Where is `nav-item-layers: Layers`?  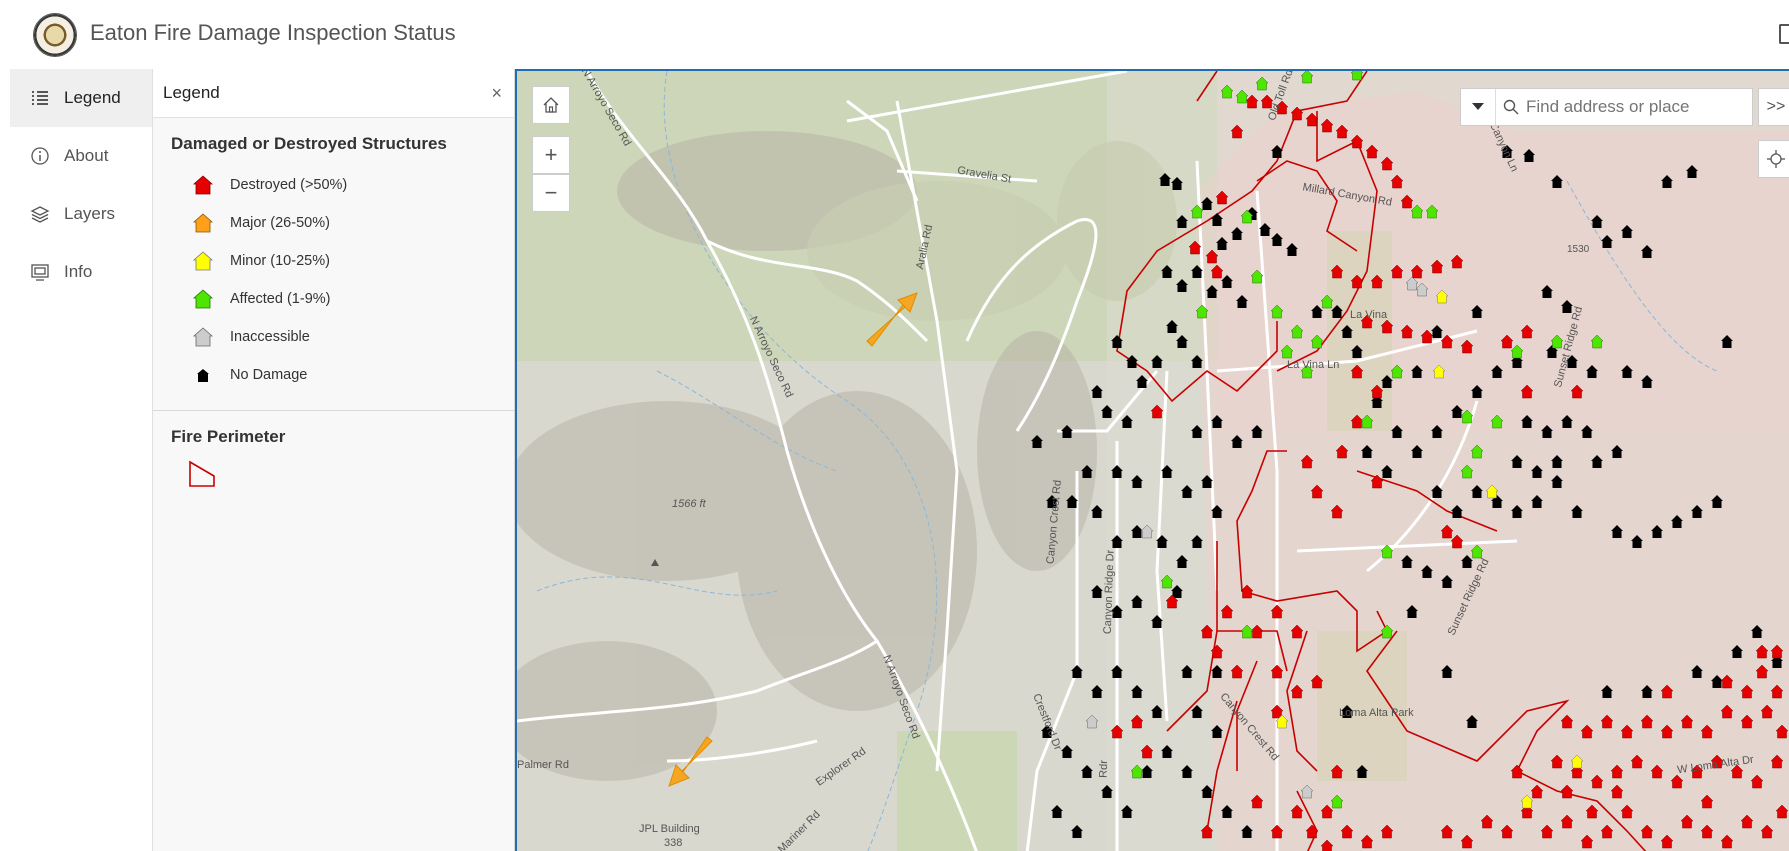
nav-item-layers: Layers is located at coordinates (81, 214).